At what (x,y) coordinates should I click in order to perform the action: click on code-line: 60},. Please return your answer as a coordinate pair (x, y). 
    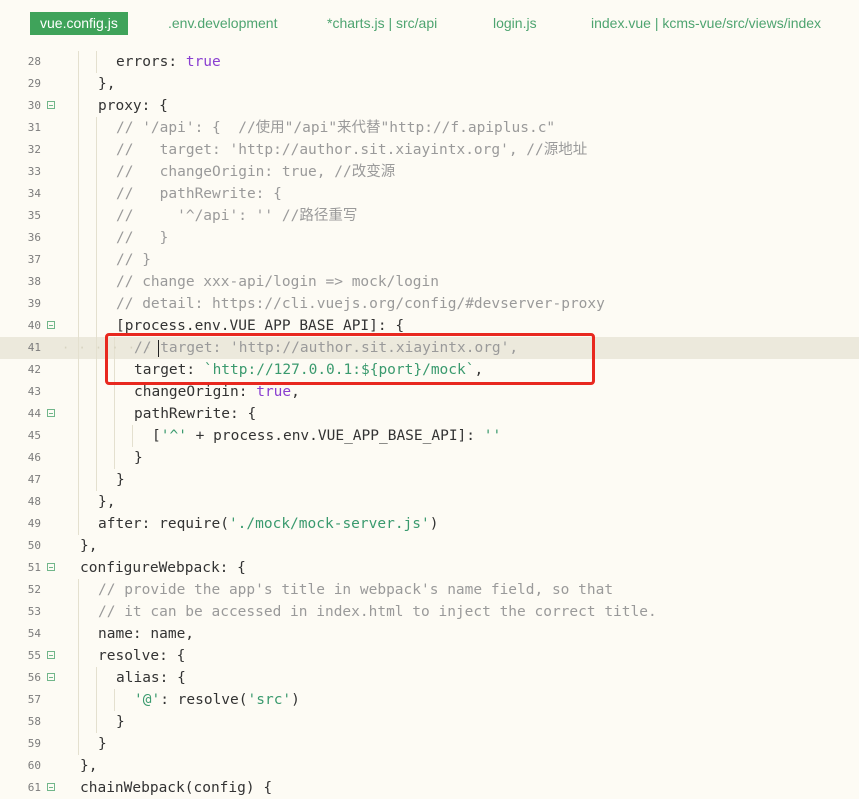
    Looking at the image, I should click on (429, 766).